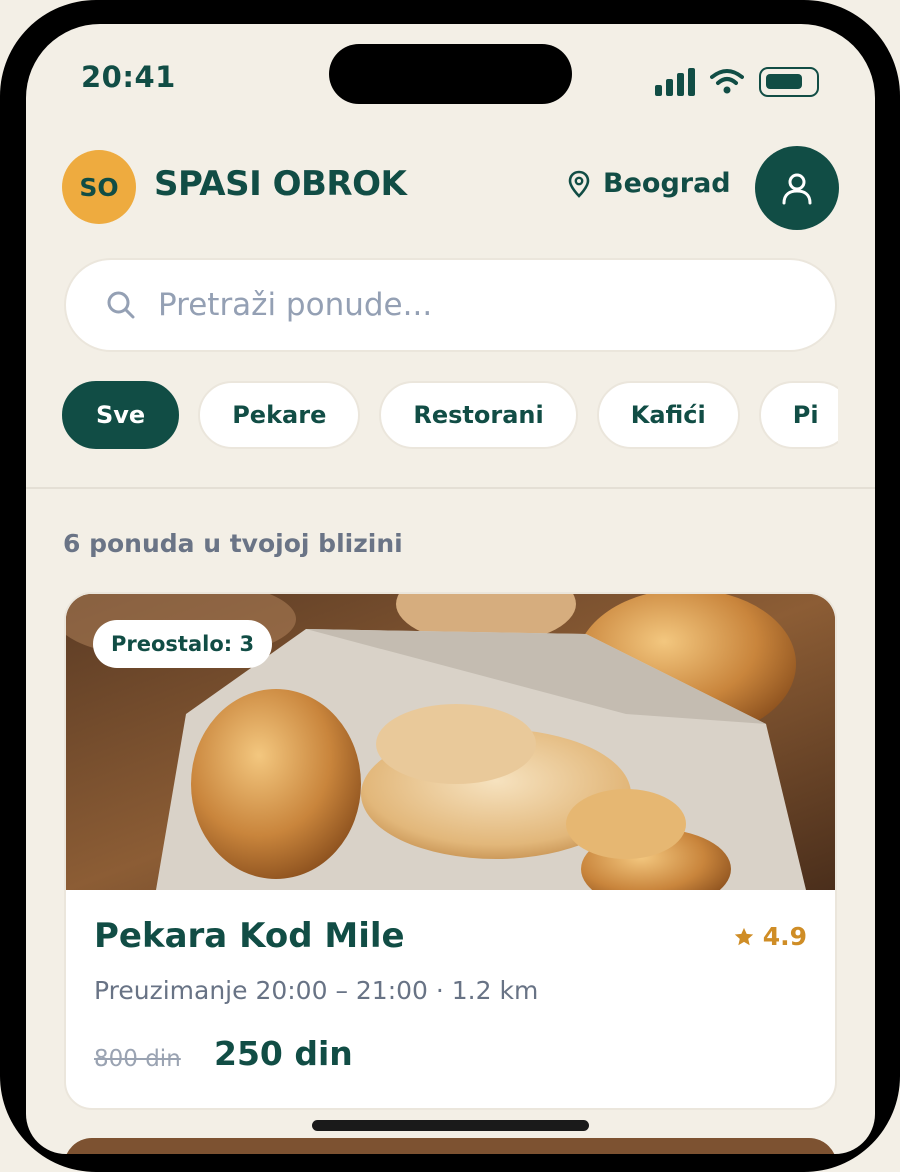 The height and width of the screenshot is (1172, 900). I want to click on remaining-badge: Preostalo: 3, so click(183, 644).